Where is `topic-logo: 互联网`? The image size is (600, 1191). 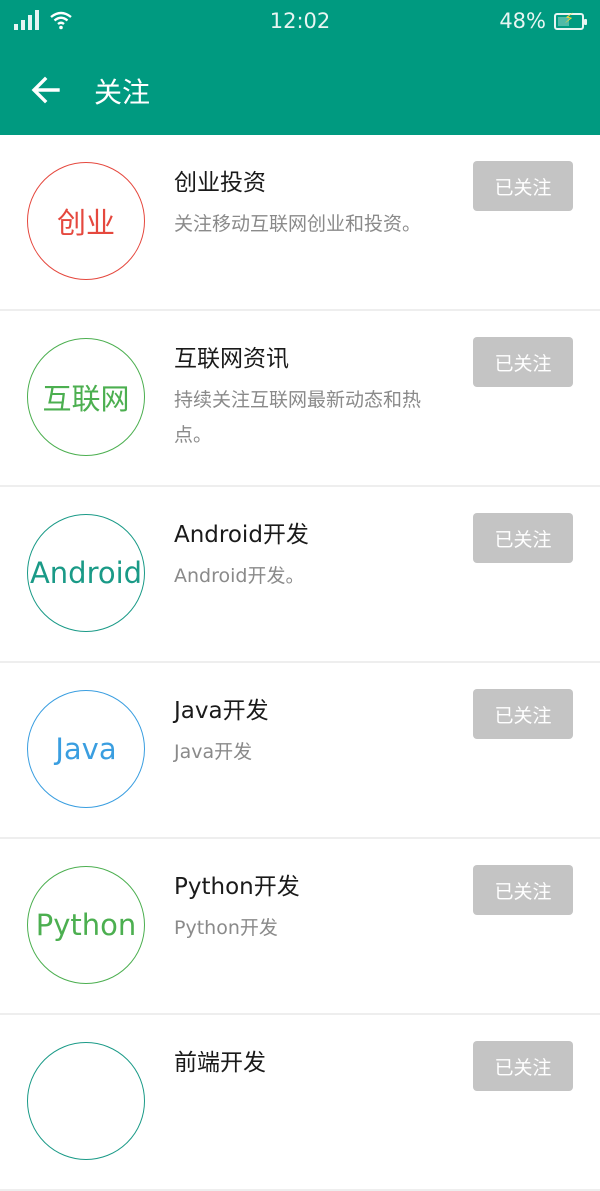 topic-logo: 互联网 is located at coordinates (86, 397).